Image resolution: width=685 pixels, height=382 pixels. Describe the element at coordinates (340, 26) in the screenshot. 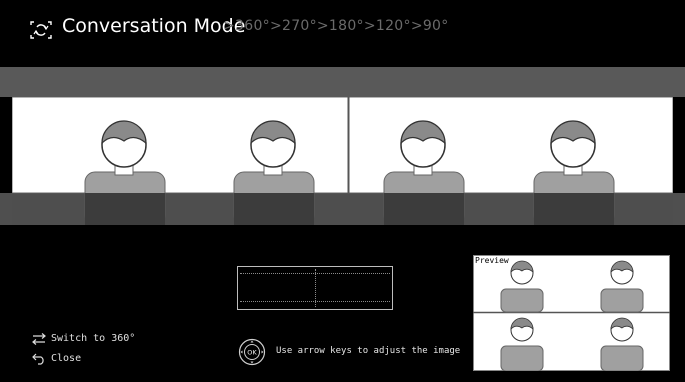

I see `angle-option-180: >180°` at that location.